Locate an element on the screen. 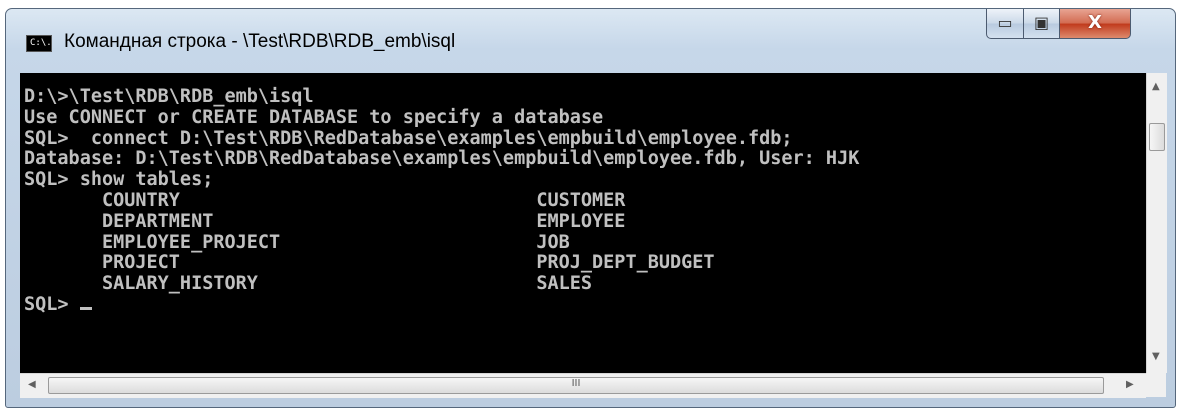 Image resolution: width=1184 pixels, height=414 pixels. console-line: D:\>\Test\RDB\RDB_emb\isql is located at coordinates (169, 96).